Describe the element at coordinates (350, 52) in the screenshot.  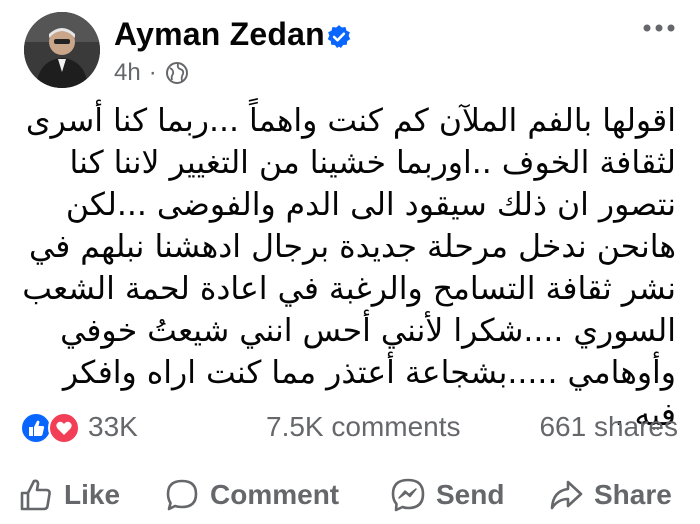
I see `post-header: Ayman Zedan 4h ·` at that location.